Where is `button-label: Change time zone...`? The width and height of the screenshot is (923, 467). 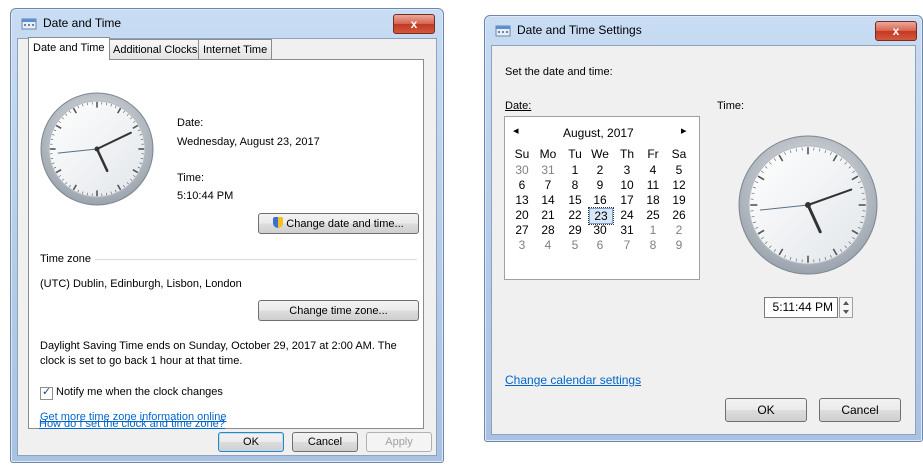 button-label: Change time zone... is located at coordinates (338, 311).